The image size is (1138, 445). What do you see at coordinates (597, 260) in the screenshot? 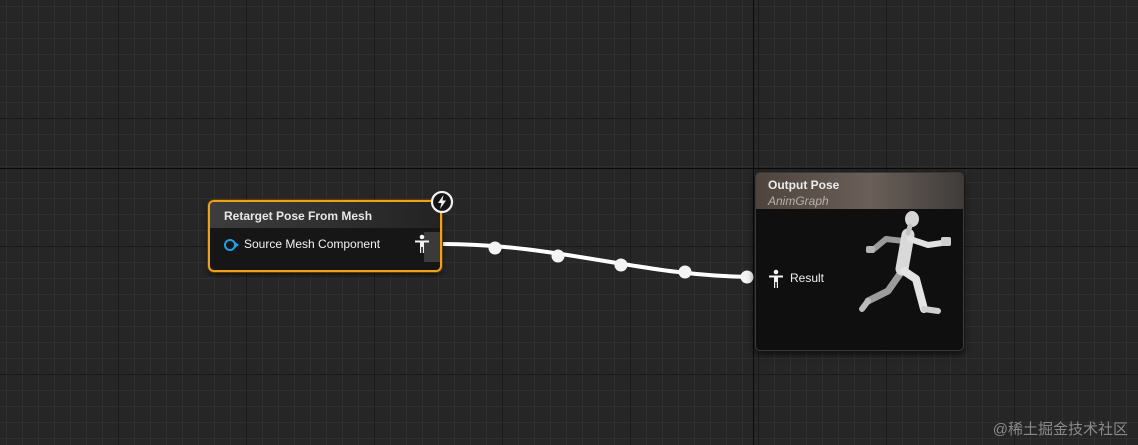
I see `wire-path` at bounding box center [597, 260].